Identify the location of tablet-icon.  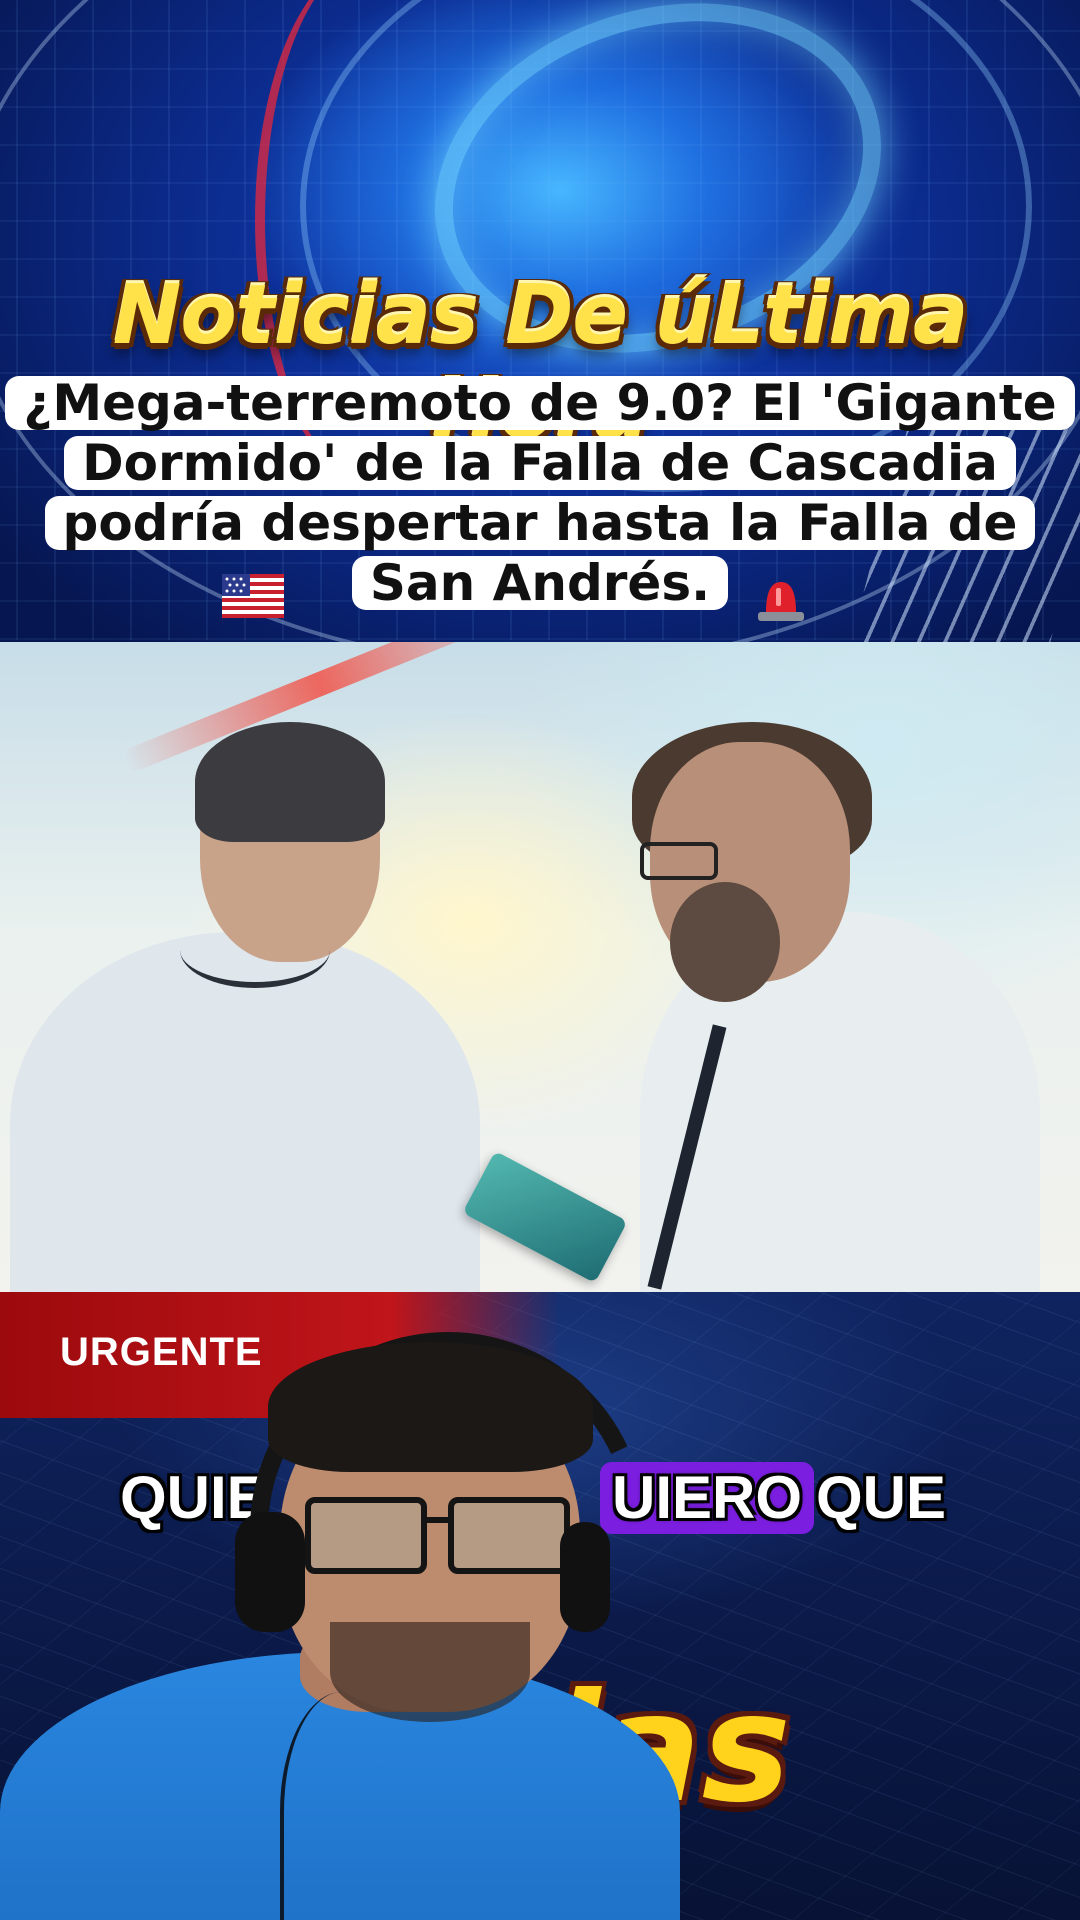
(545, 1217).